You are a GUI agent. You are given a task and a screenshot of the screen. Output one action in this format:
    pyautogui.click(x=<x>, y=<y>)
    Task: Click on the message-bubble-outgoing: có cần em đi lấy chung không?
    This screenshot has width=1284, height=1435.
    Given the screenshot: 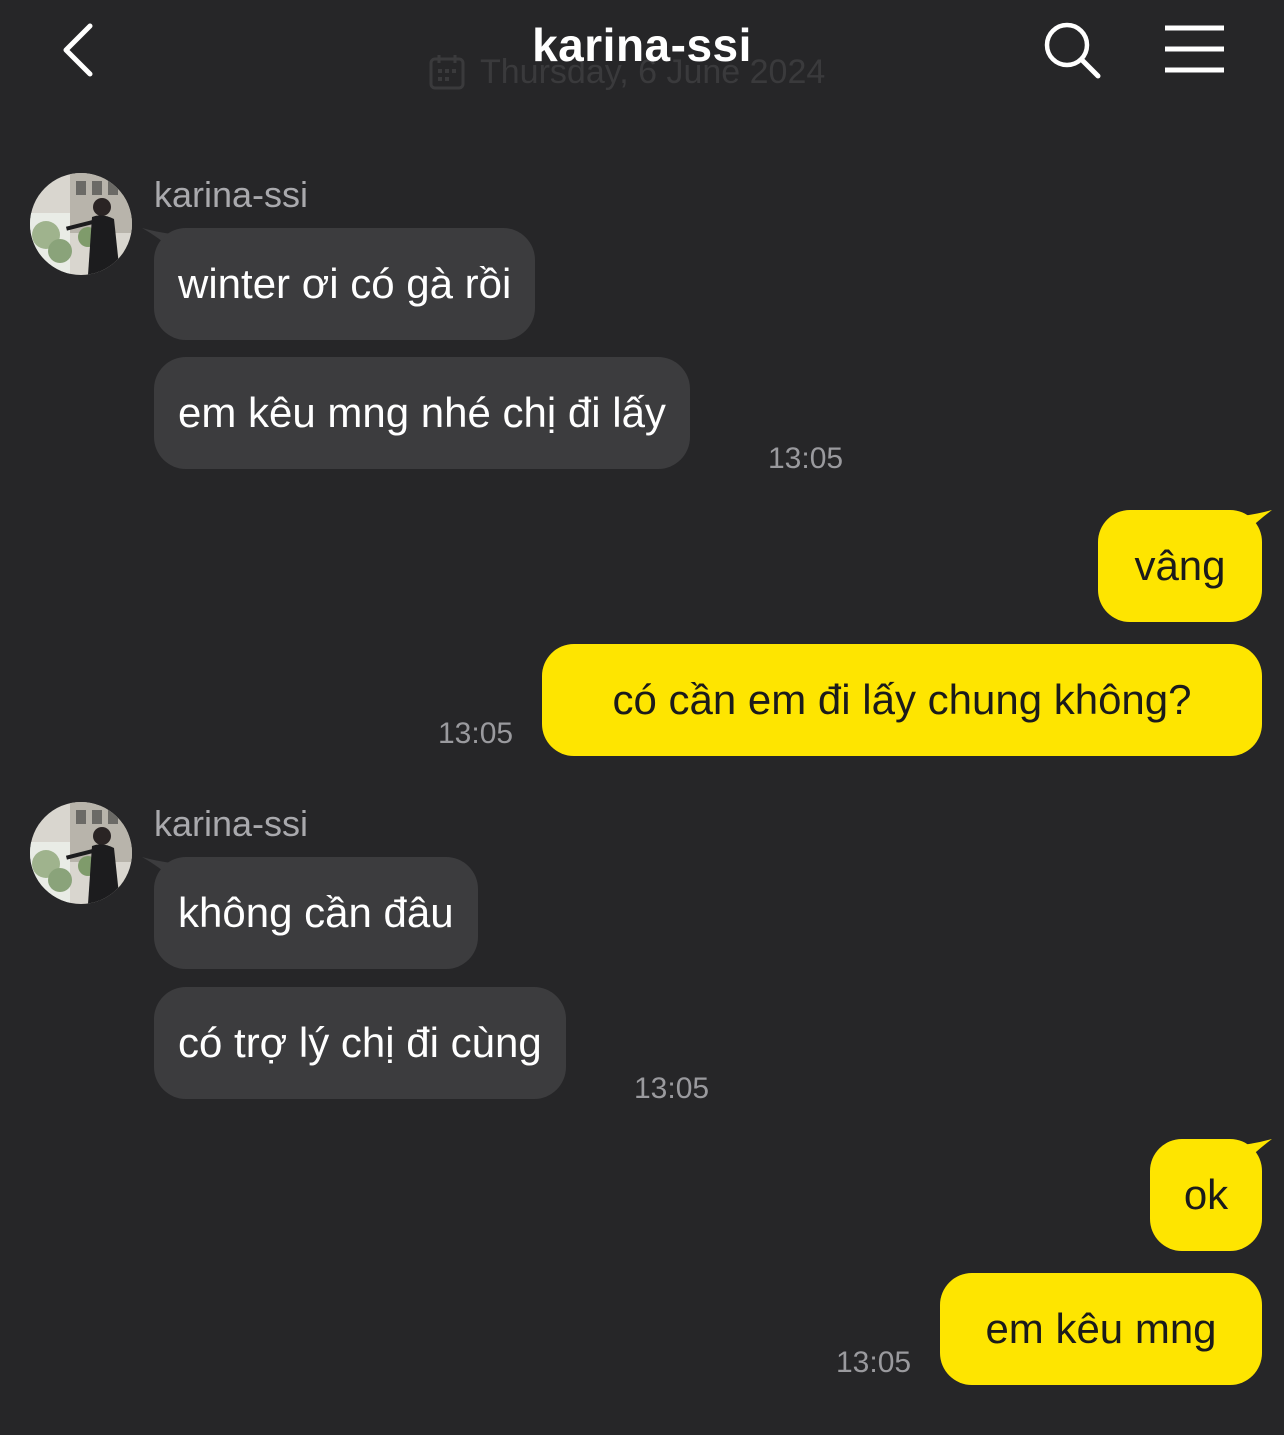 What is the action you would take?
    pyautogui.click(x=902, y=700)
    